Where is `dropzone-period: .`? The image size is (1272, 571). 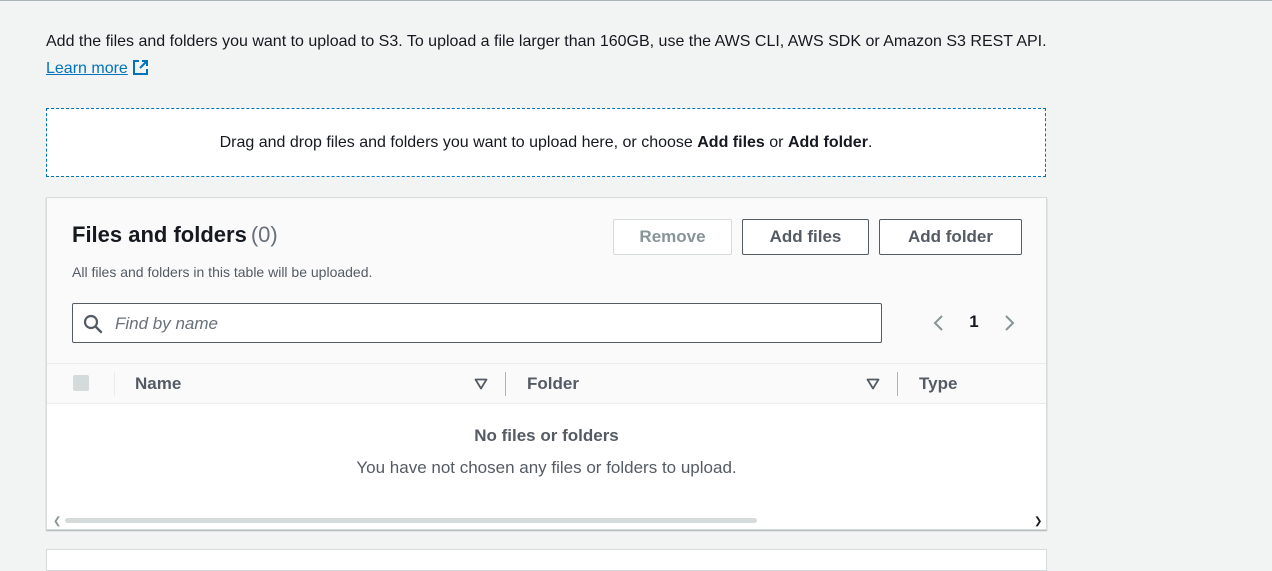 dropzone-period: . is located at coordinates (870, 142).